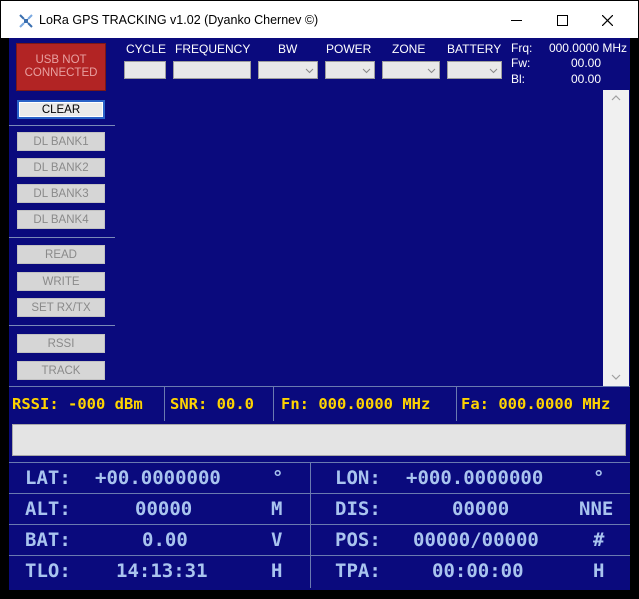  What do you see at coordinates (165, 540) in the screenshot?
I see `bat-value: 0.00` at bounding box center [165, 540].